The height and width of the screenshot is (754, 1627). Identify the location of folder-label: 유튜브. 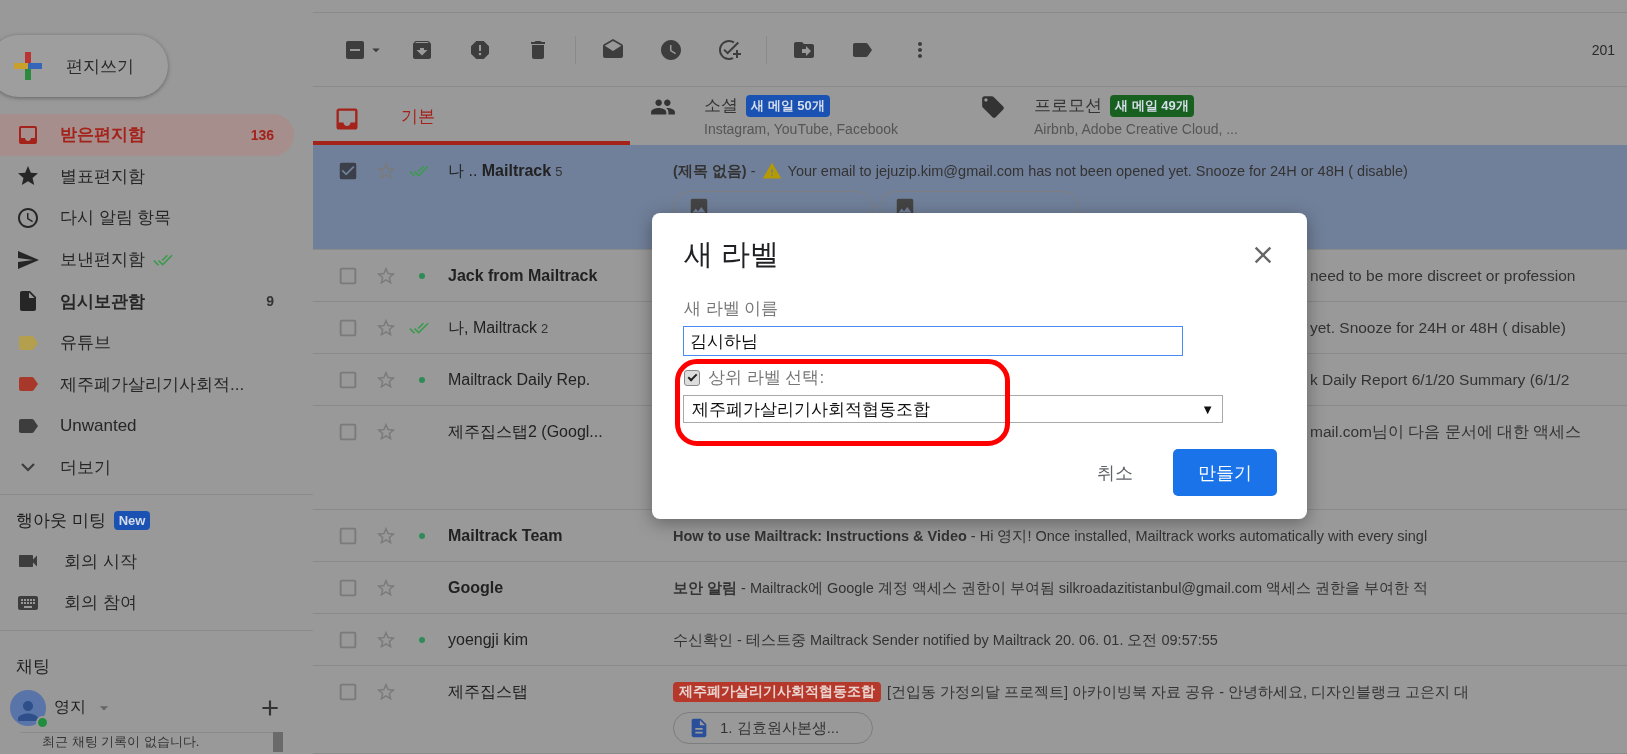
(85, 343).